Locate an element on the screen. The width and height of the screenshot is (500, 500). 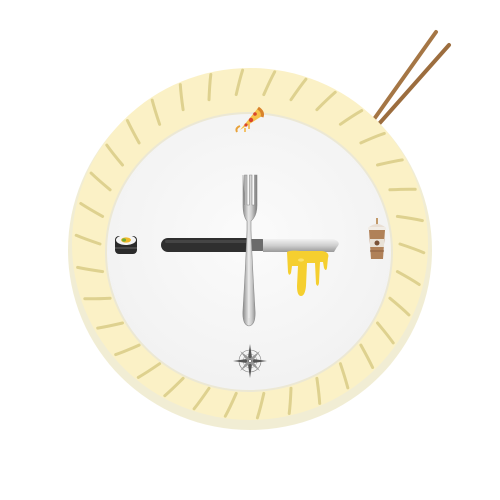
second-hand-black-bar is located at coordinates (207, 245).